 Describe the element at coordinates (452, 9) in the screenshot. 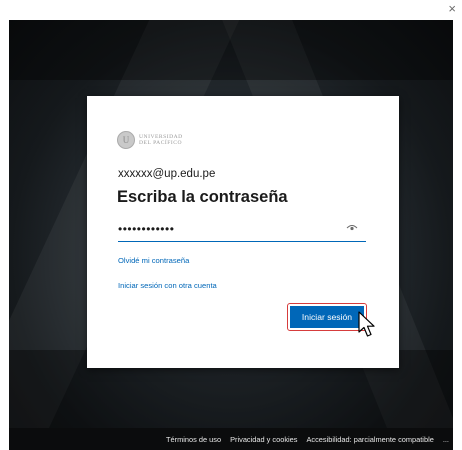

I see `close-icon: ×` at that location.